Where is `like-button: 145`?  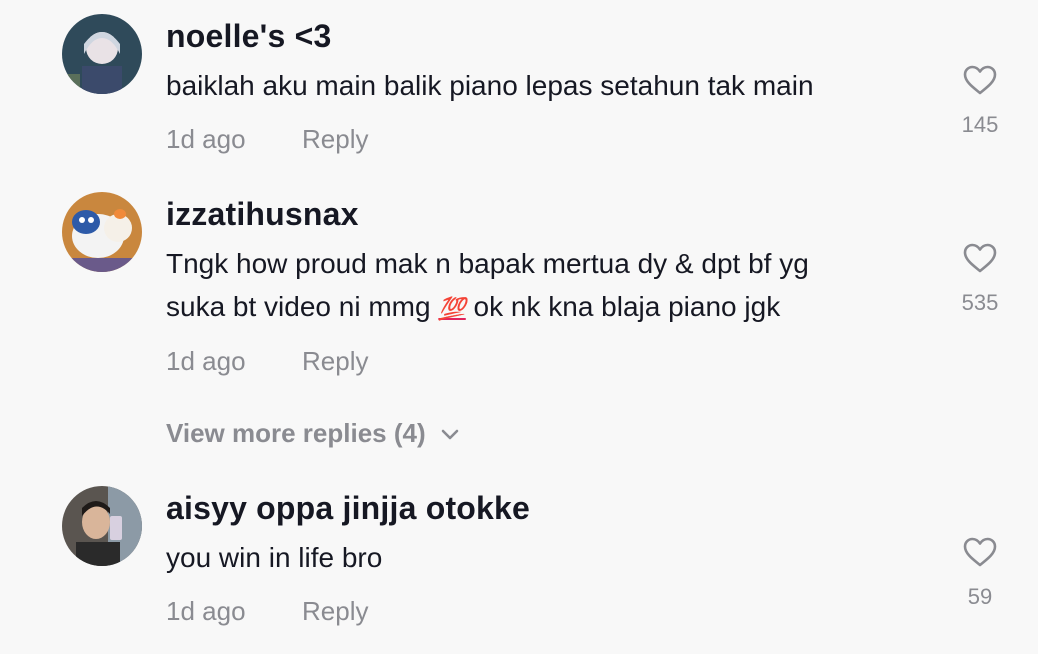
like-button: 145 is located at coordinates (980, 101).